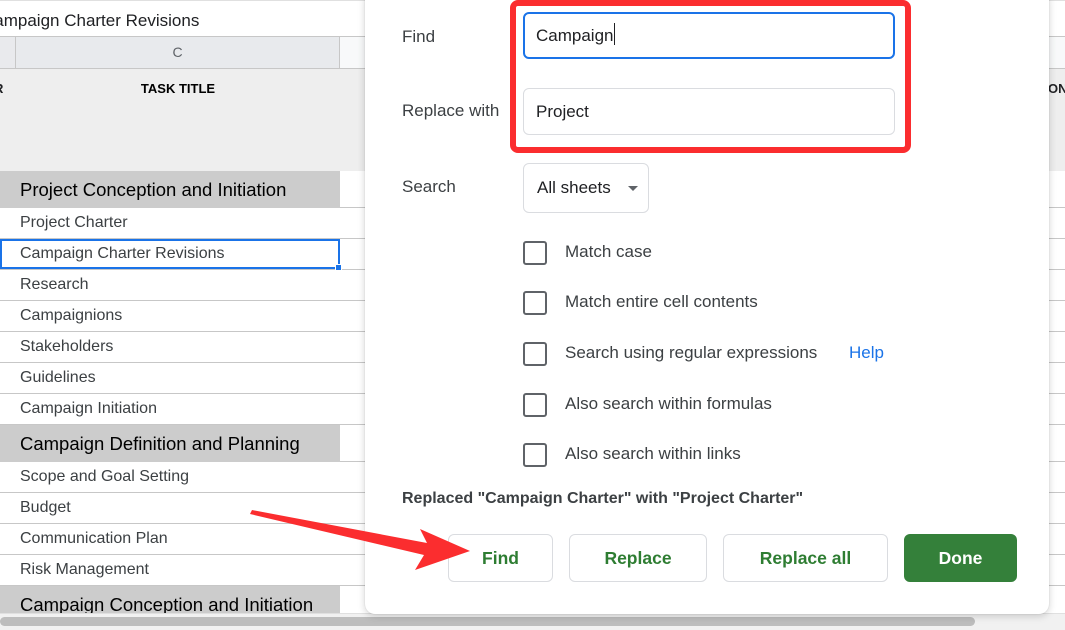 This screenshot has width=1065, height=630. What do you see at coordinates (574, 187) in the screenshot?
I see `search-scope-value: All sheets` at bounding box center [574, 187].